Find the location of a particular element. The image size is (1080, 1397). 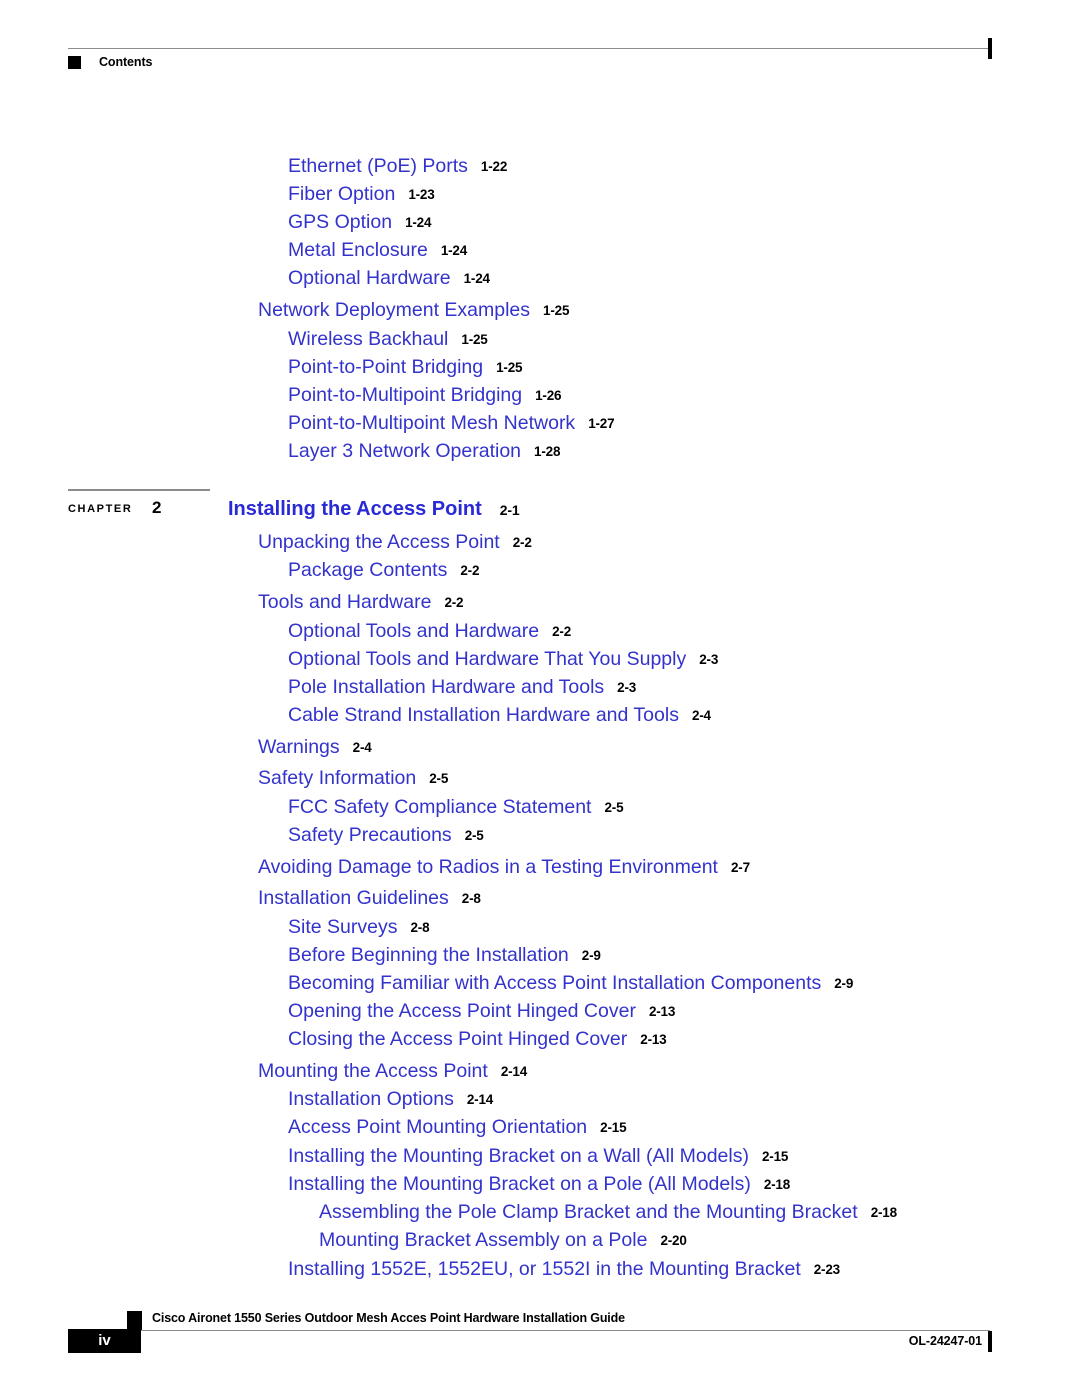

toc-entry: FCC Safety Compliance Statement 2-5 is located at coordinates (456, 807).